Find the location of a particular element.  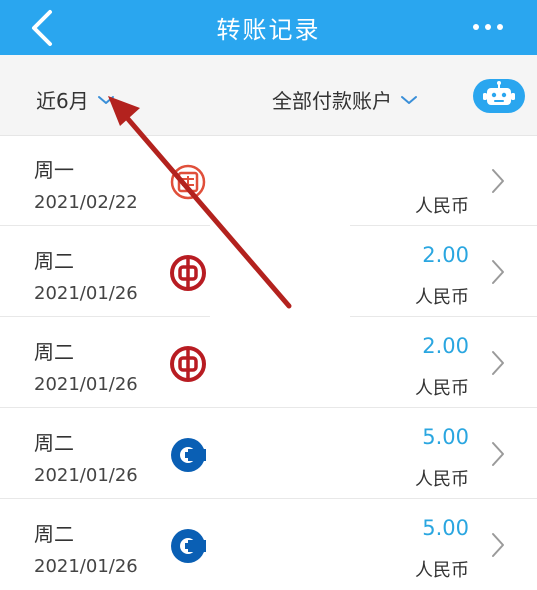

period-filter-dropdown: 近6月 is located at coordinates (75, 99).